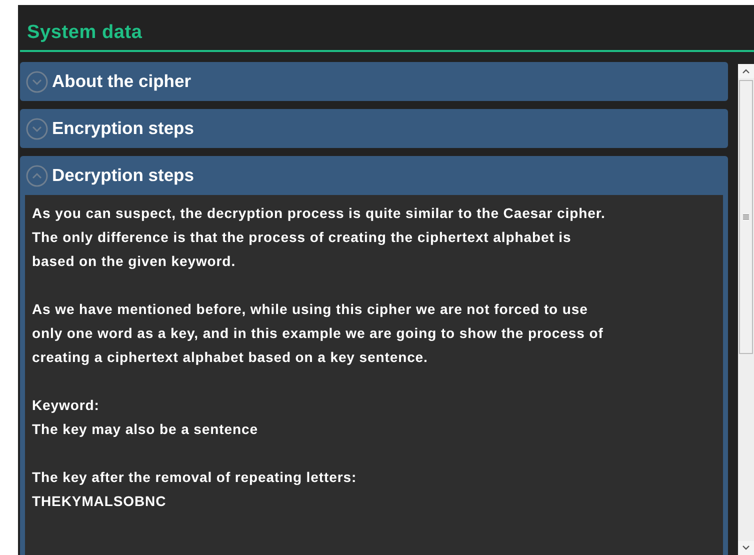 The height and width of the screenshot is (555, 754). I want to click on paragraph: The key after the removal of repeating letters: THEKYMALSOBNC, so click(195, 489).